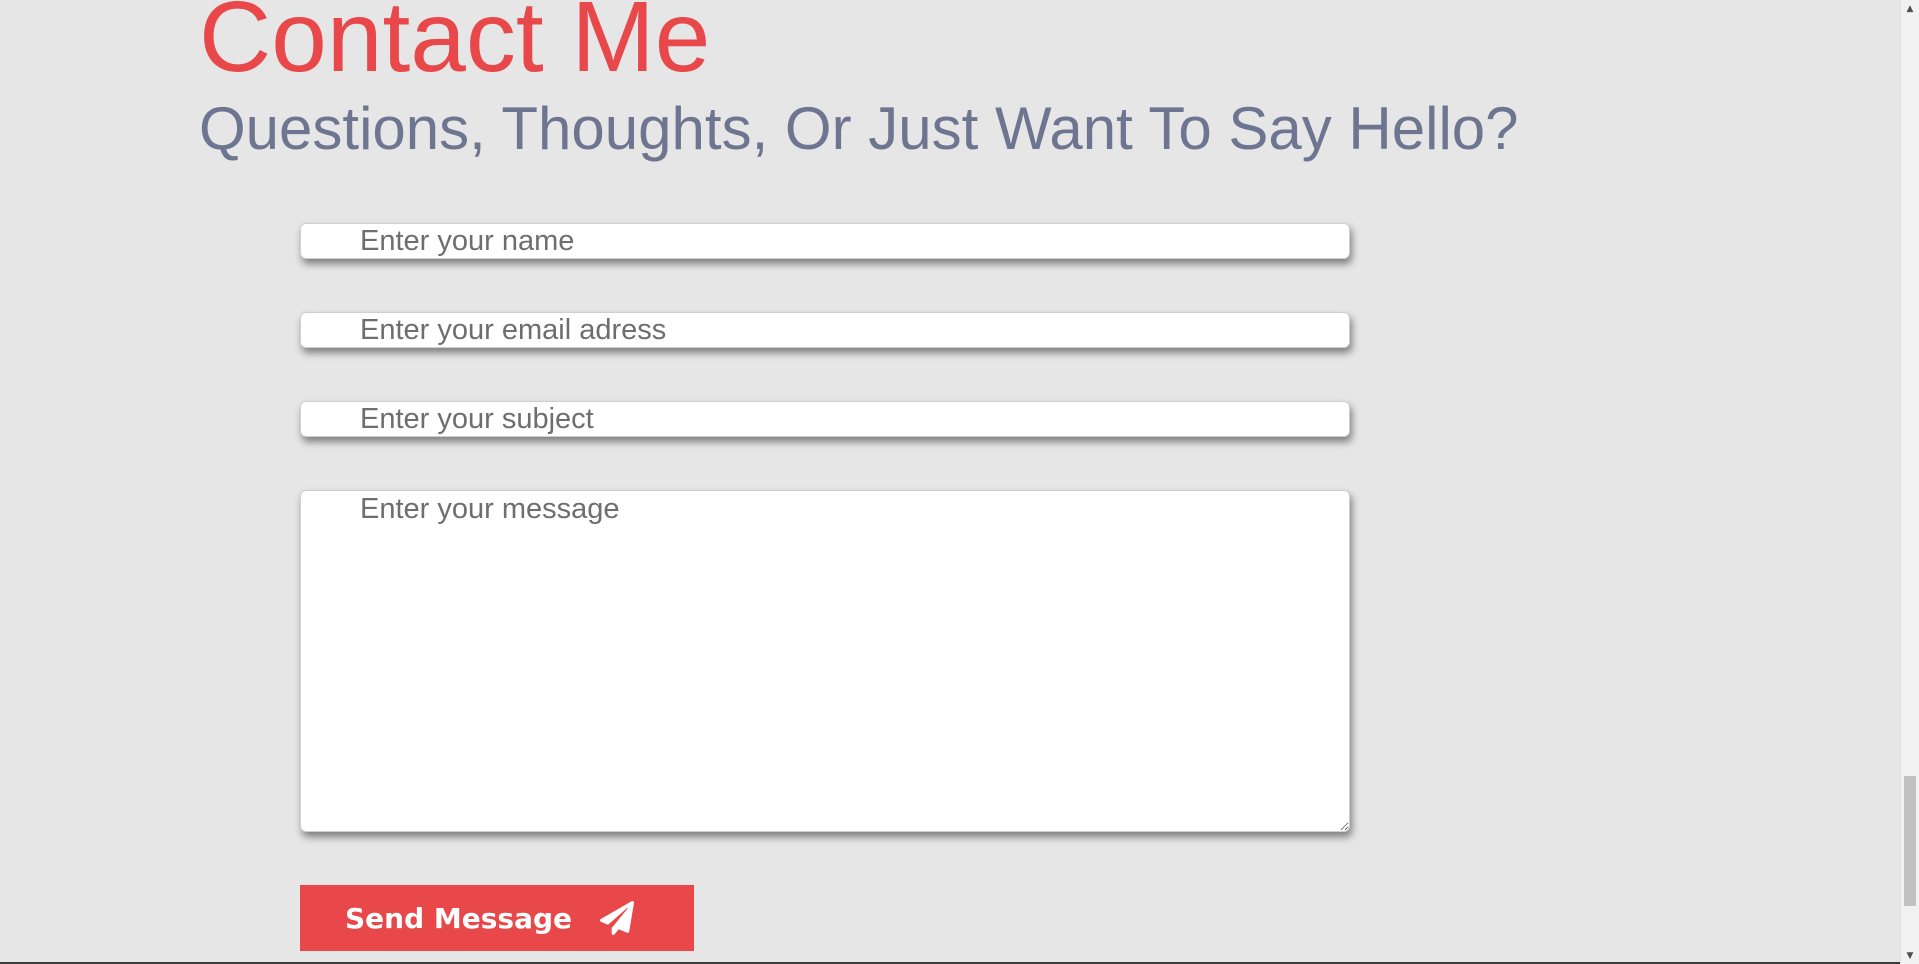  Describe the element at coordinates (825, 241) in the screenshot. I see `name-field` at that location.